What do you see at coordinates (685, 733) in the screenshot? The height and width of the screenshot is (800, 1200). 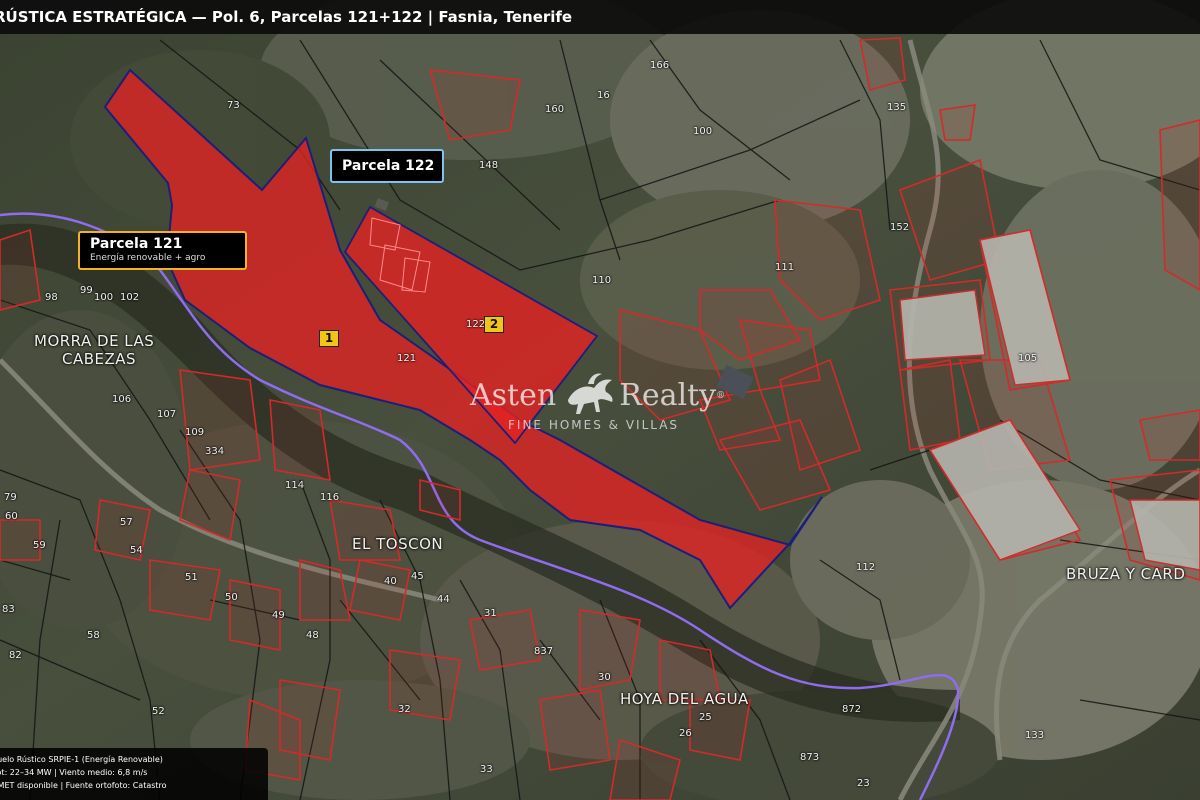 I see `parcel-number: 26` at bounding box center [685, 733].